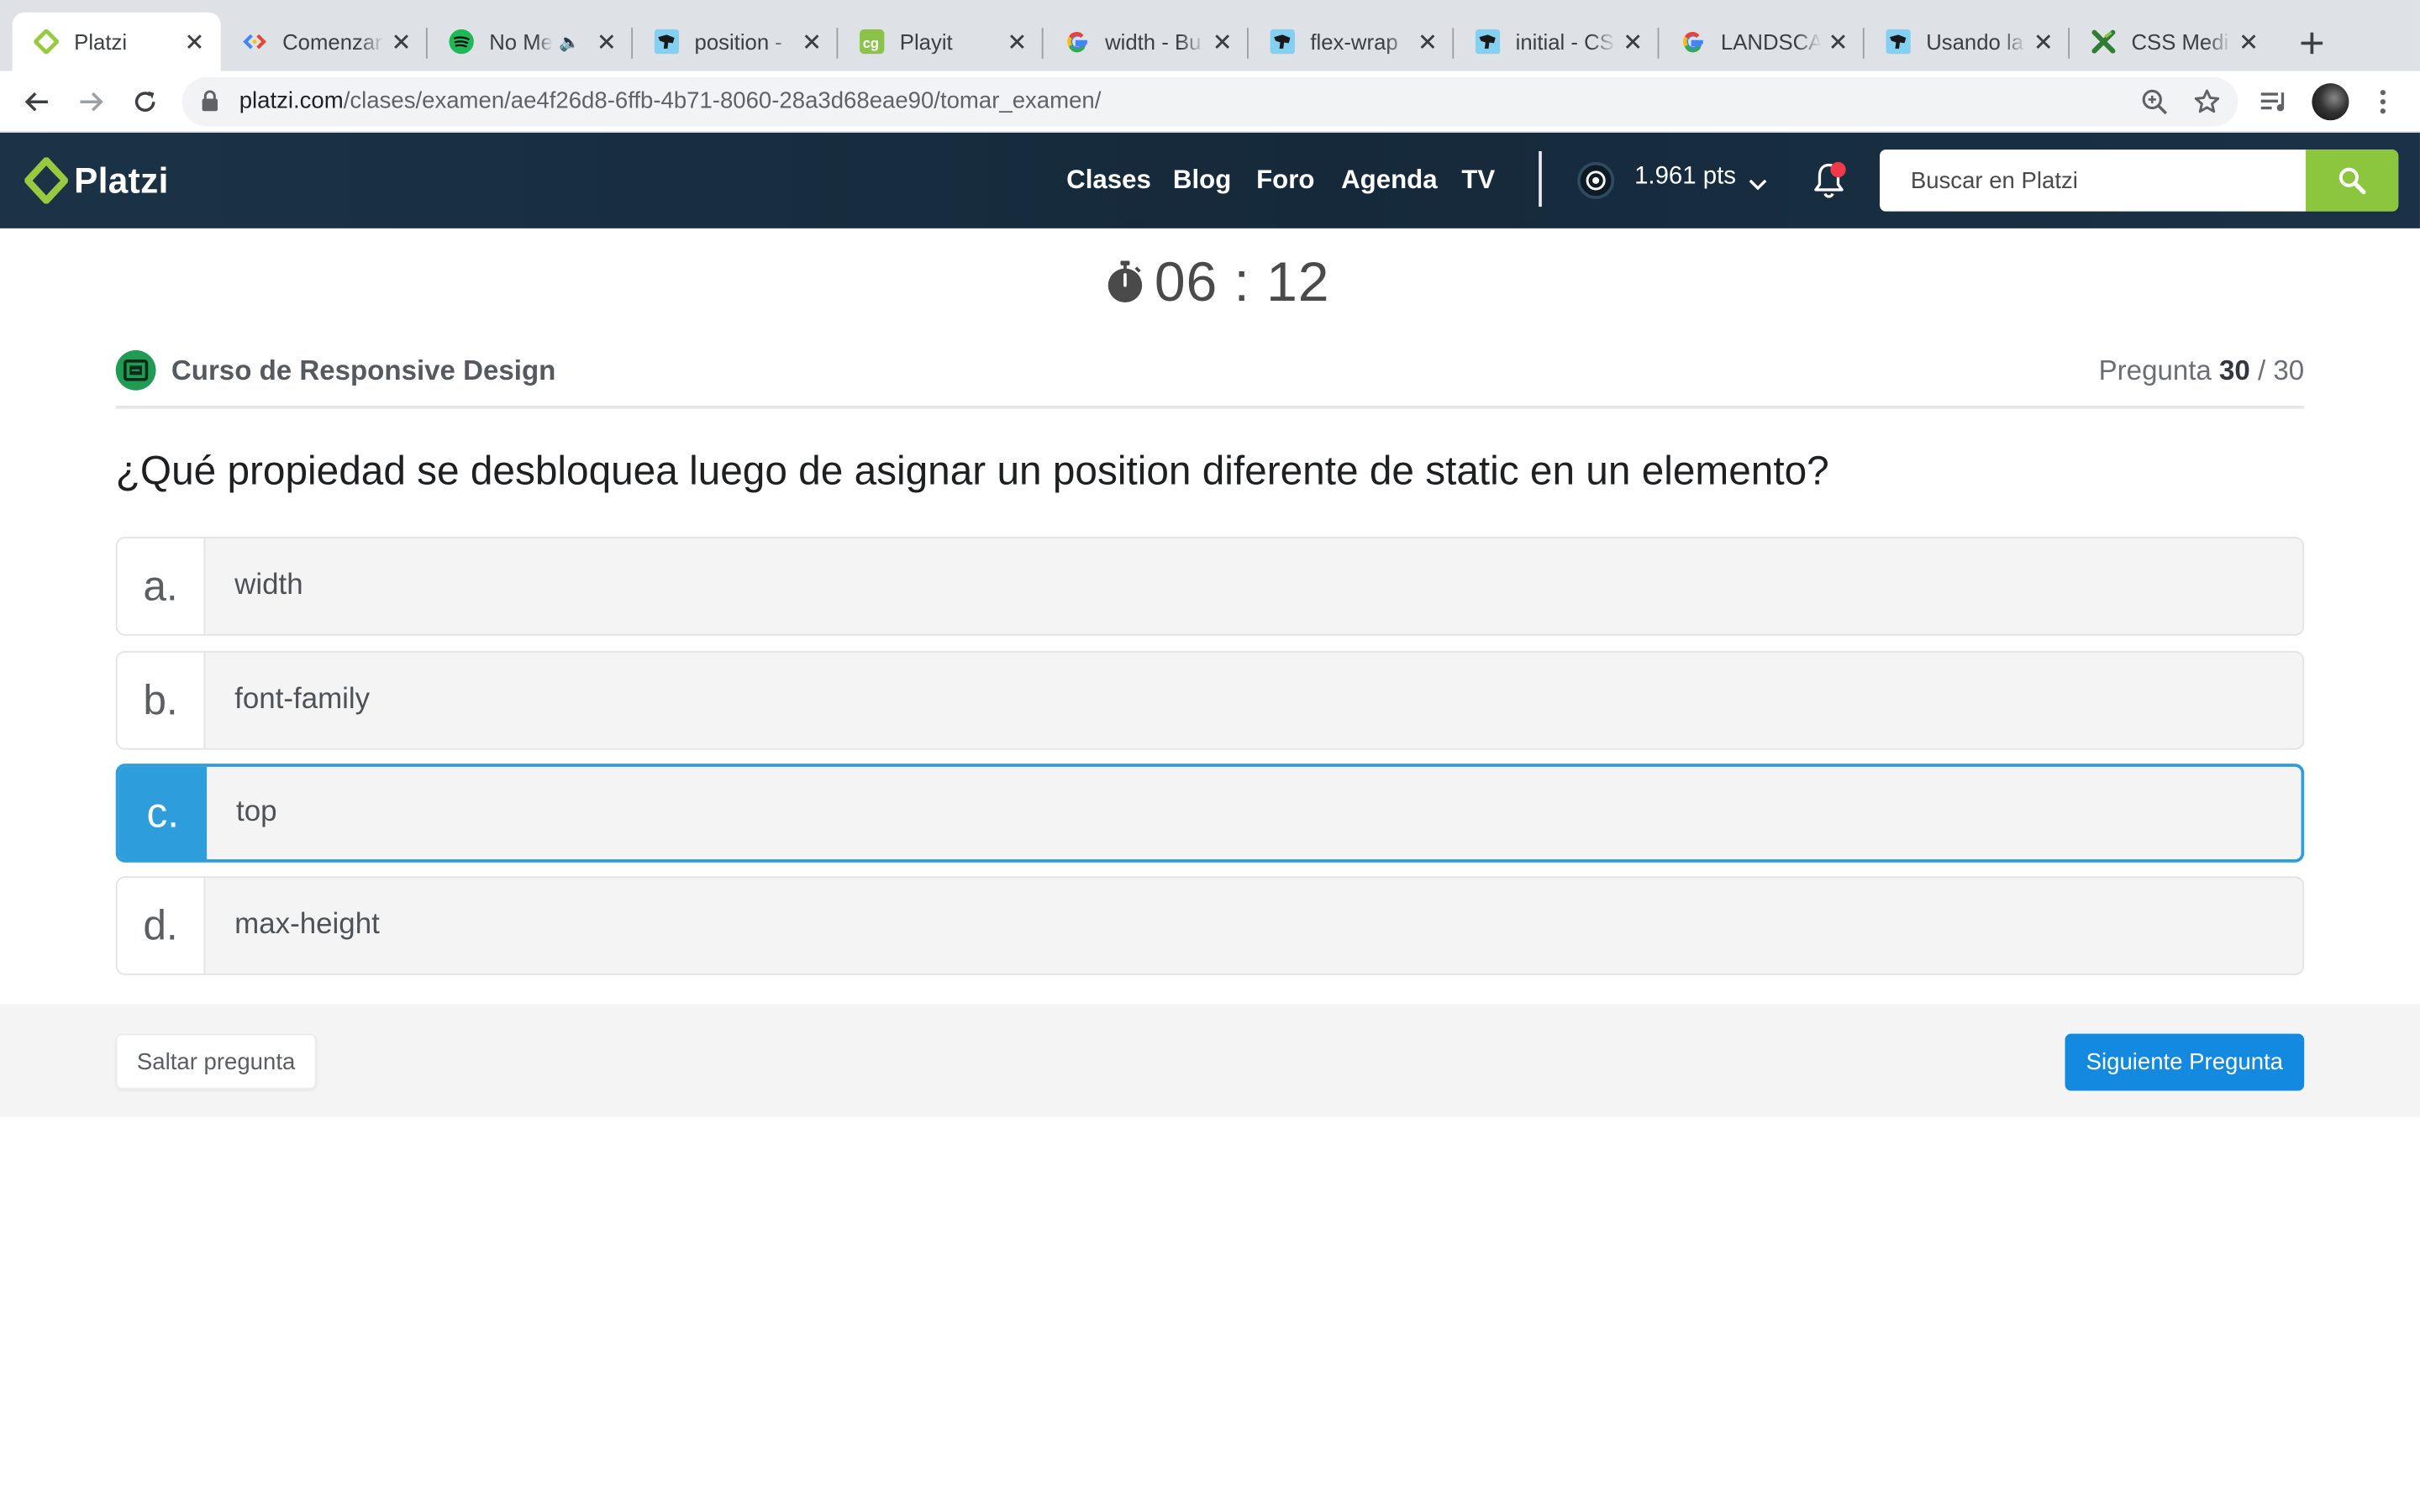  I want to click on svg-text: cg, so click(871, 43).